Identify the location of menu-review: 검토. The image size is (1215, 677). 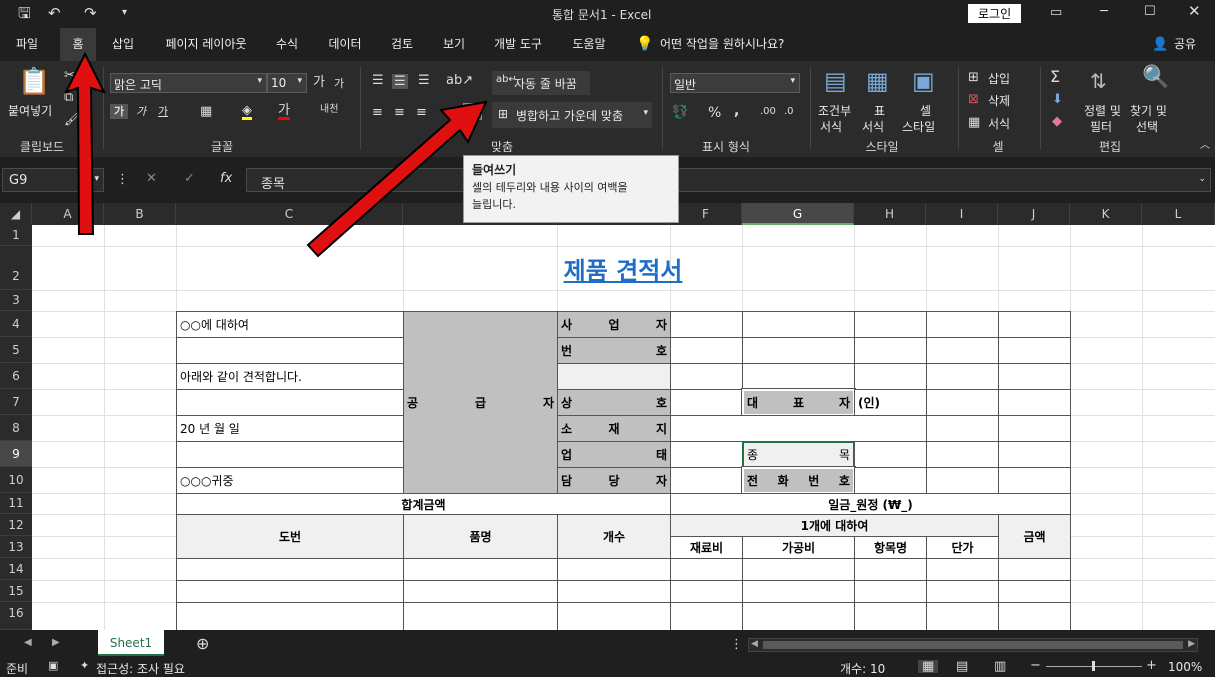
(402, 44).